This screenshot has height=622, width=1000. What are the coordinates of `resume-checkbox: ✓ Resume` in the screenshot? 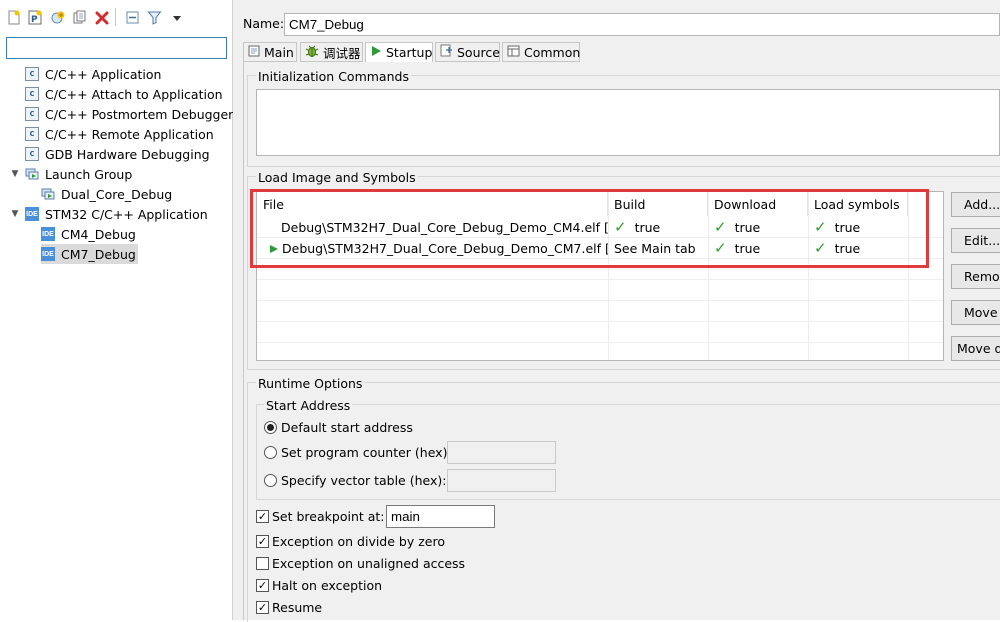 It's located at (289, 607).